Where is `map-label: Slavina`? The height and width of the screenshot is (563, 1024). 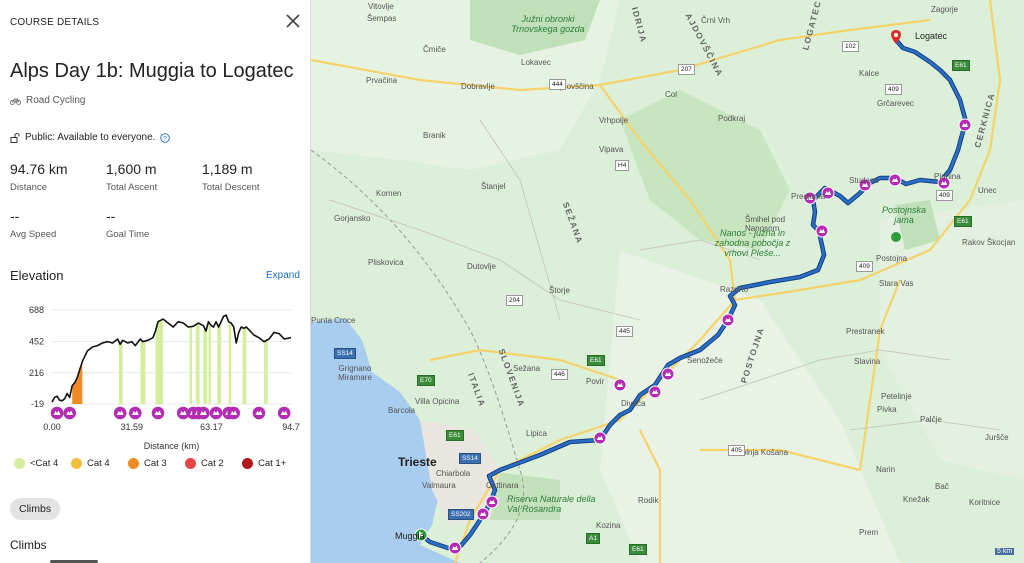 map-label: Slavina is located at coordinates (867, 361).